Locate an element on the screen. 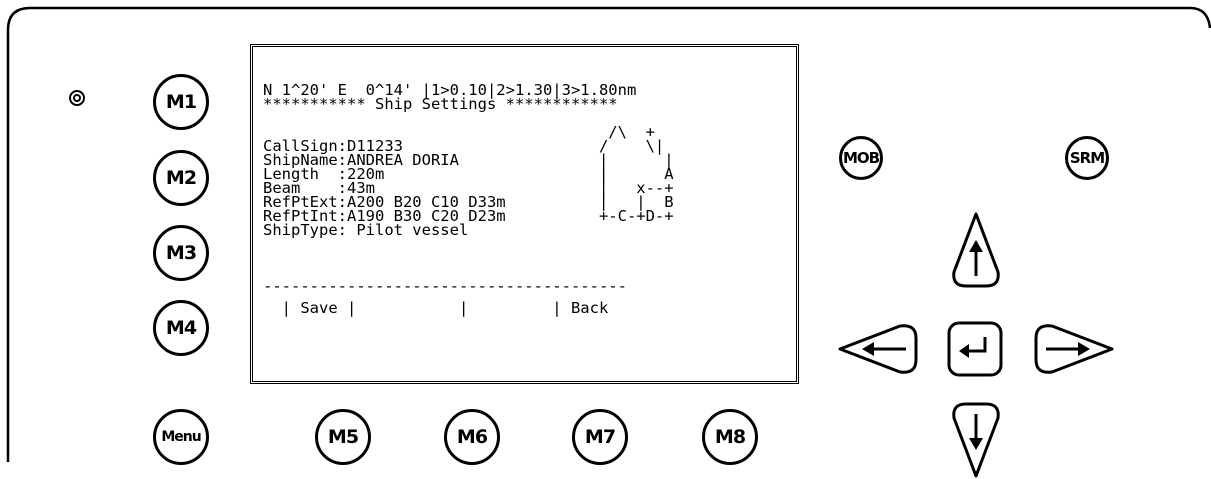 The width and height of the screenshot is (1211, 479). up-arrow-button is located at coordinates (976, 251).